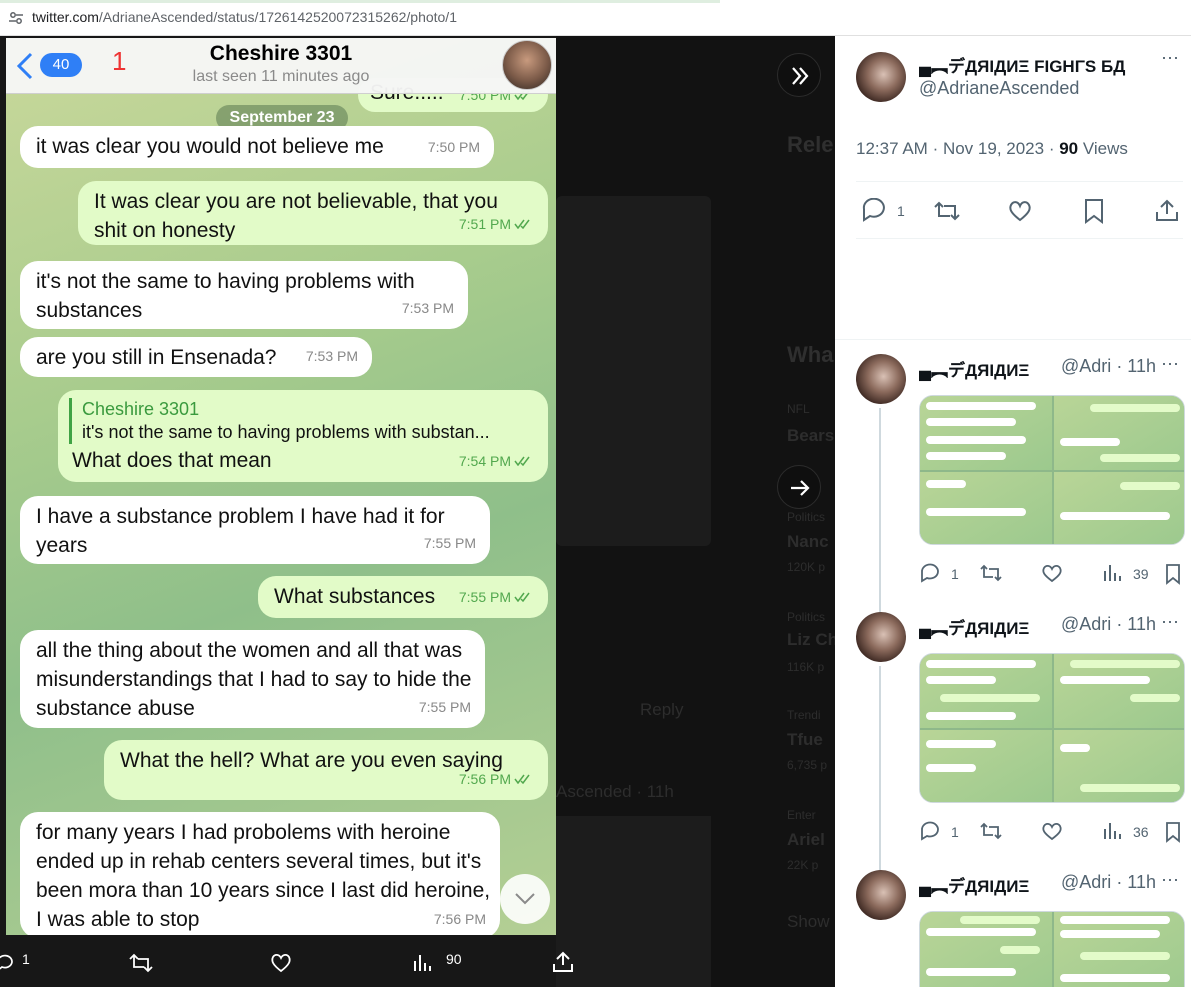  What do you see at coordinates (403, 597) in the screenshot?
I see `message-bubble-outgoing: What substances 7:55 PM` at bounding box center [403, 597].